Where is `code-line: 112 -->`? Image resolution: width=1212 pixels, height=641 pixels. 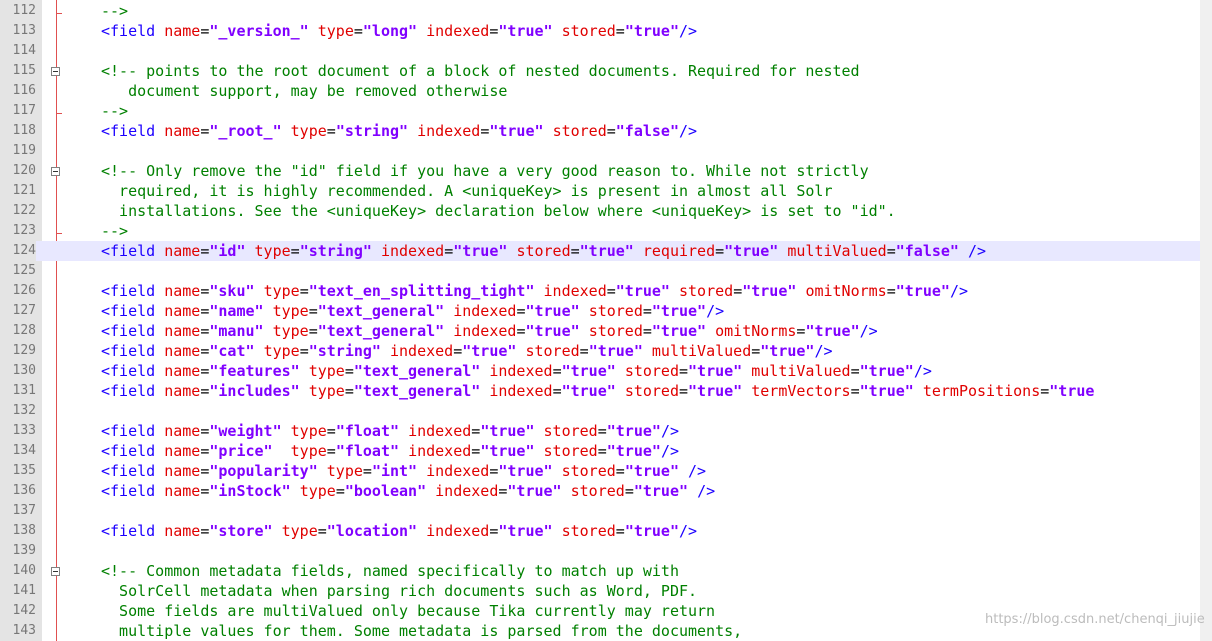
code-line: 112 --> is located at coordinates (606, 11).